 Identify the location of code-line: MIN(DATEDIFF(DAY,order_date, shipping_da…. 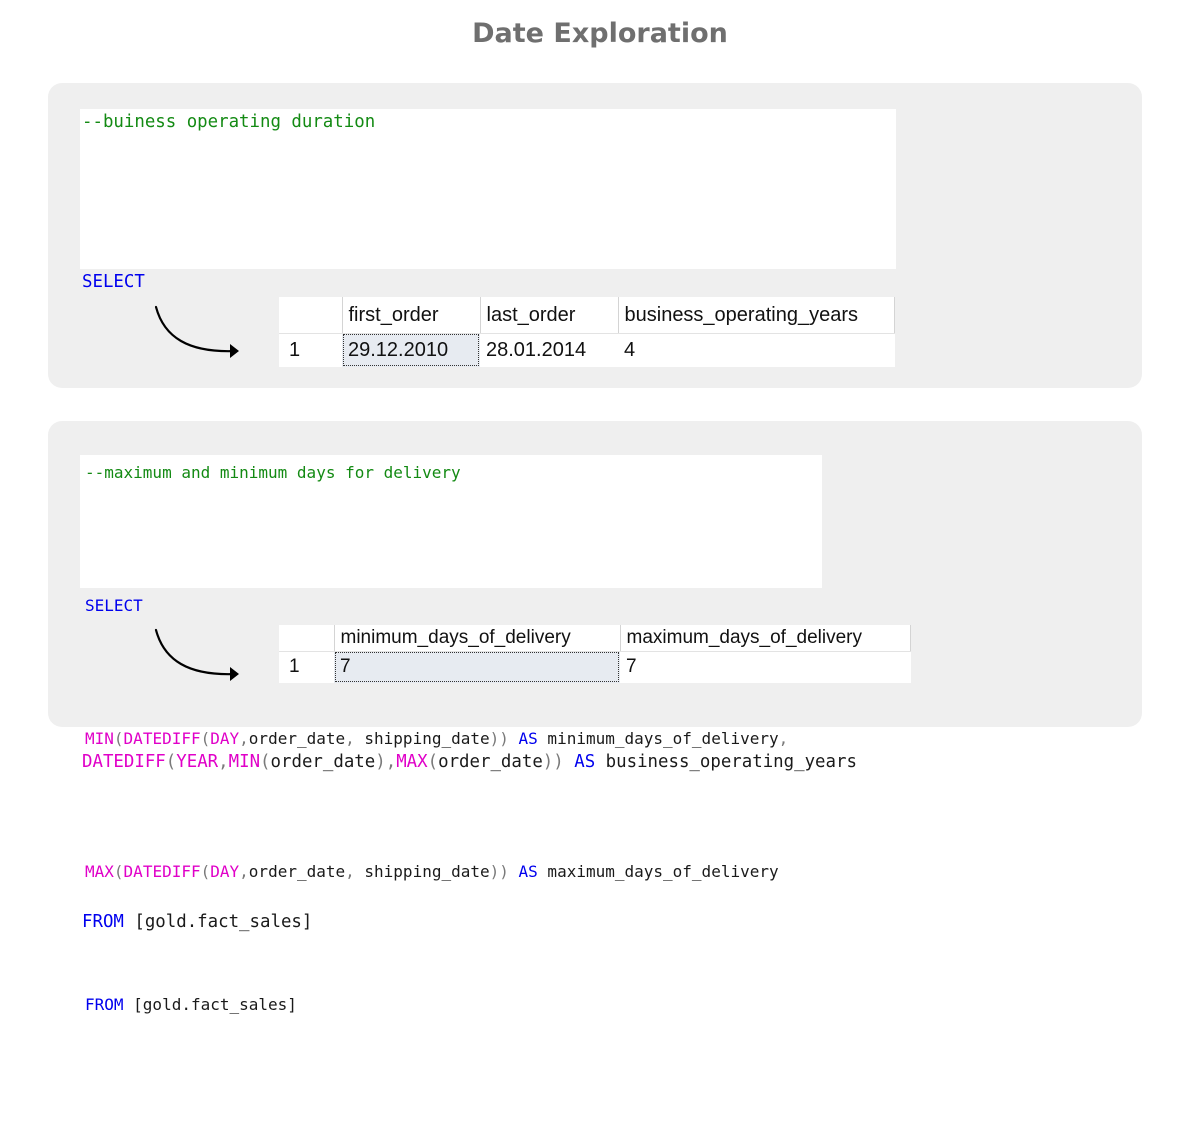
(453, 793).